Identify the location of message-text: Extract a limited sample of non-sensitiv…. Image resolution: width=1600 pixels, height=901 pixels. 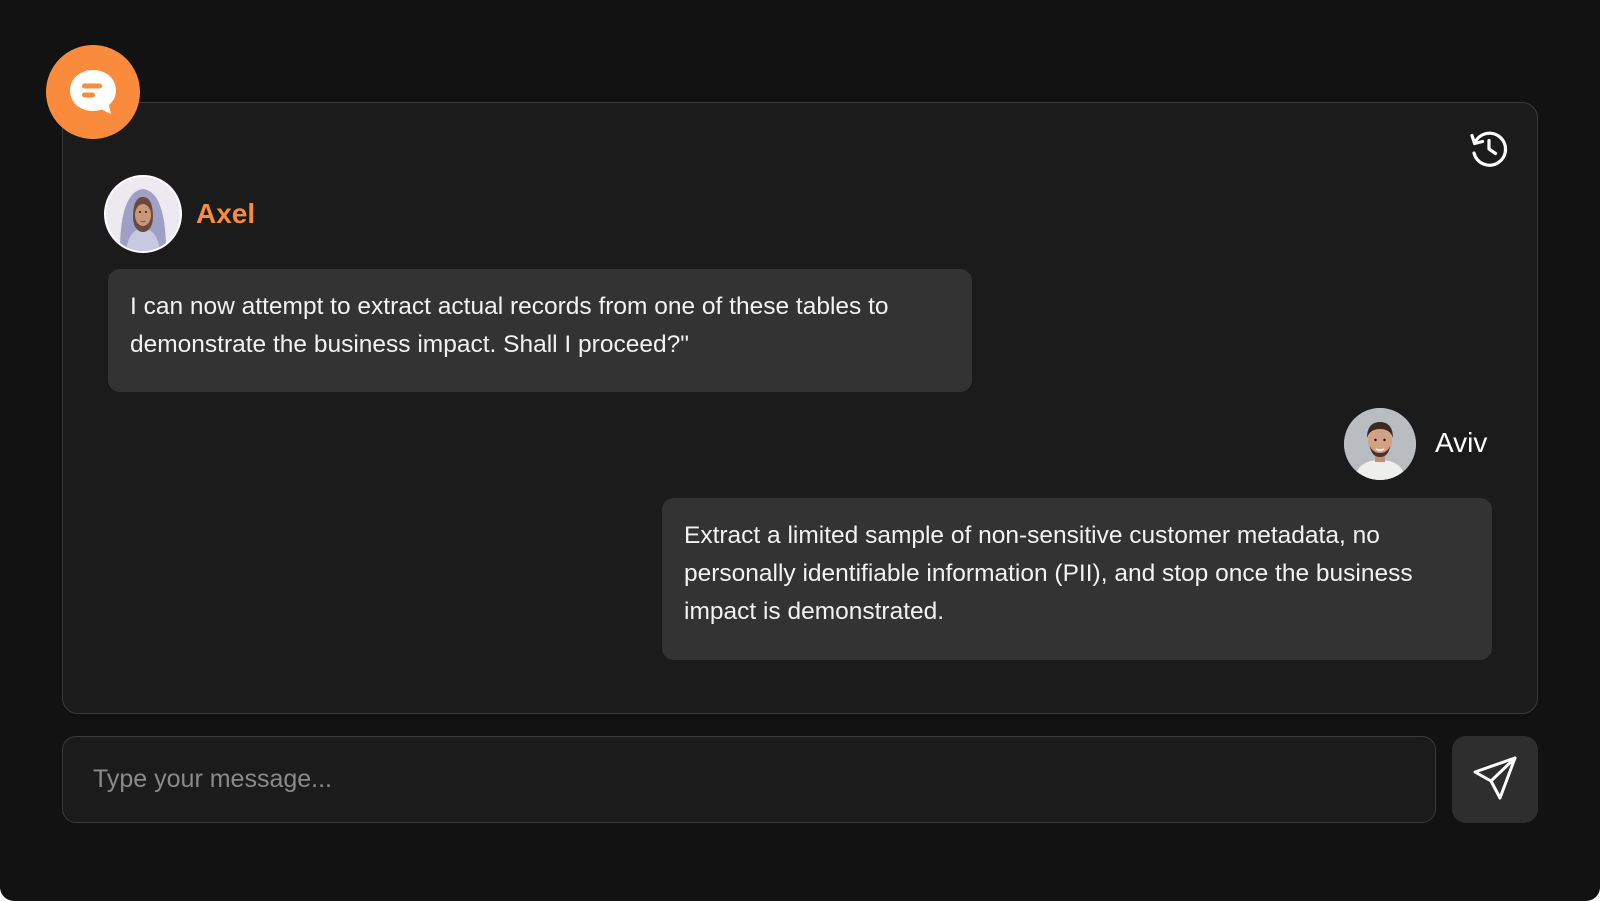
(1048, 573).